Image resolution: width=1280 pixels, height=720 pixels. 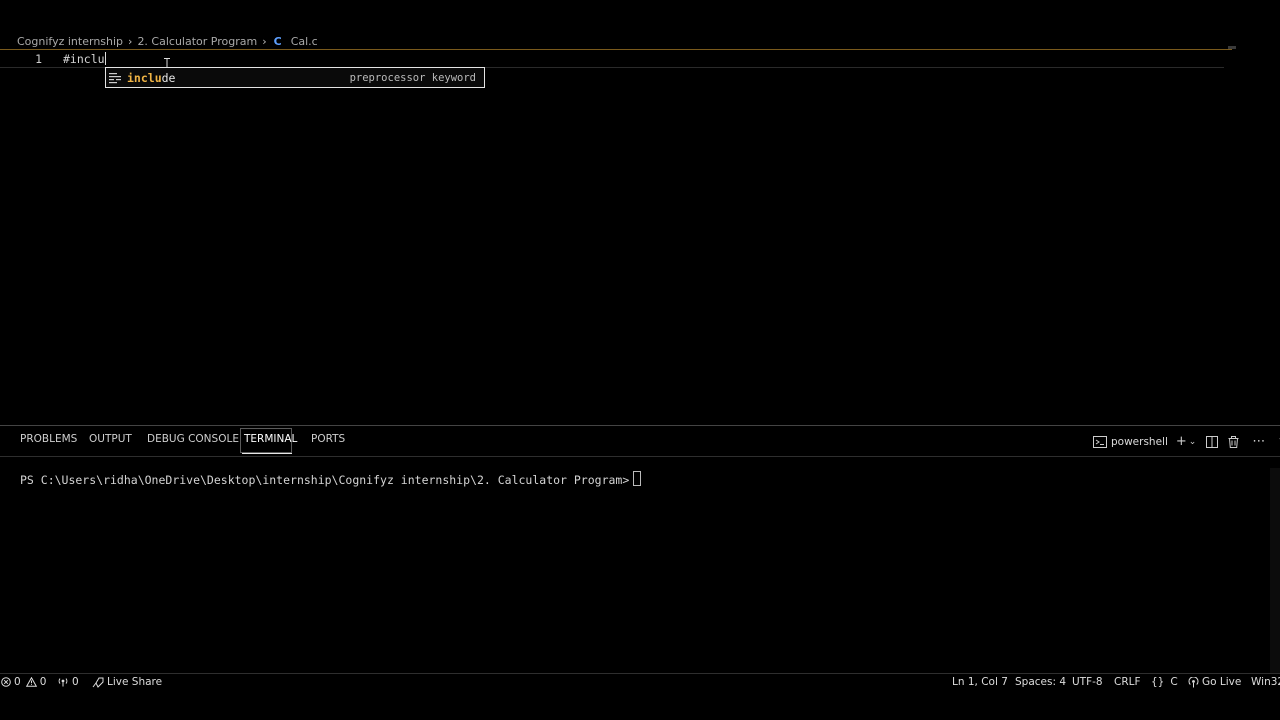 I want to click on language-label: C, so click(x=1174, y=682).